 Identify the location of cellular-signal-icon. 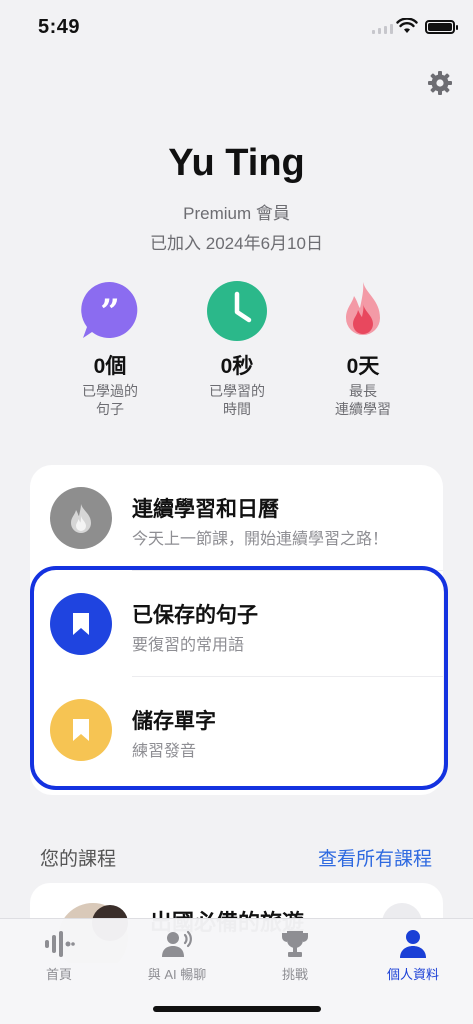
(382, 29).